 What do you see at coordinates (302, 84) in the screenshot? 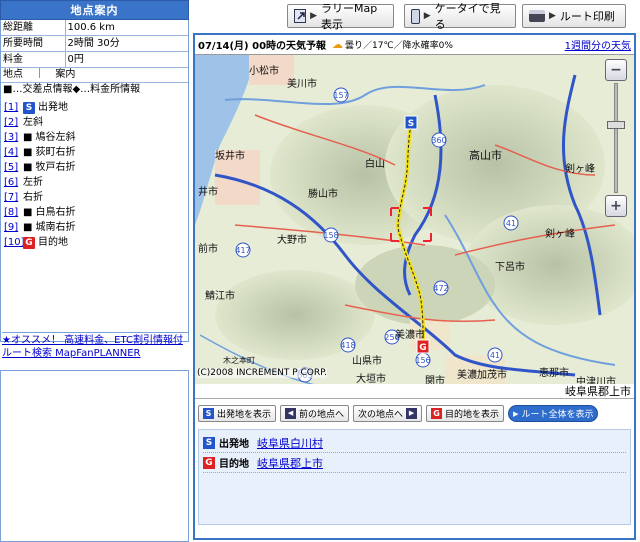
I see `map-label: 美川市` at bounding box center [302, 84].